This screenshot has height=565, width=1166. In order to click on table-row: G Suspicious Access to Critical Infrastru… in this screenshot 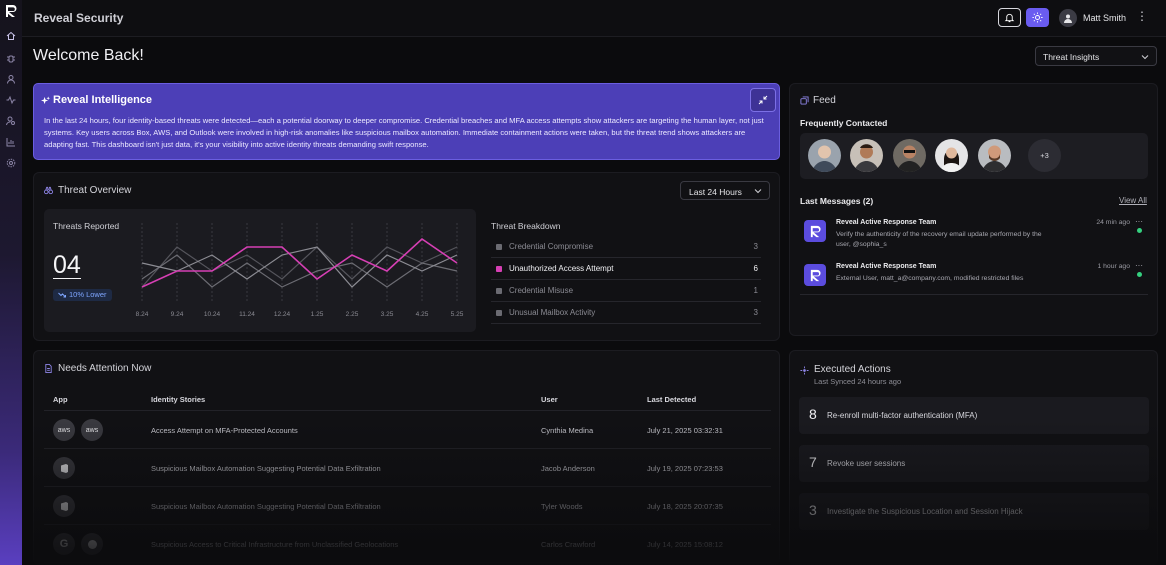, I will do `click(407, 544)`.